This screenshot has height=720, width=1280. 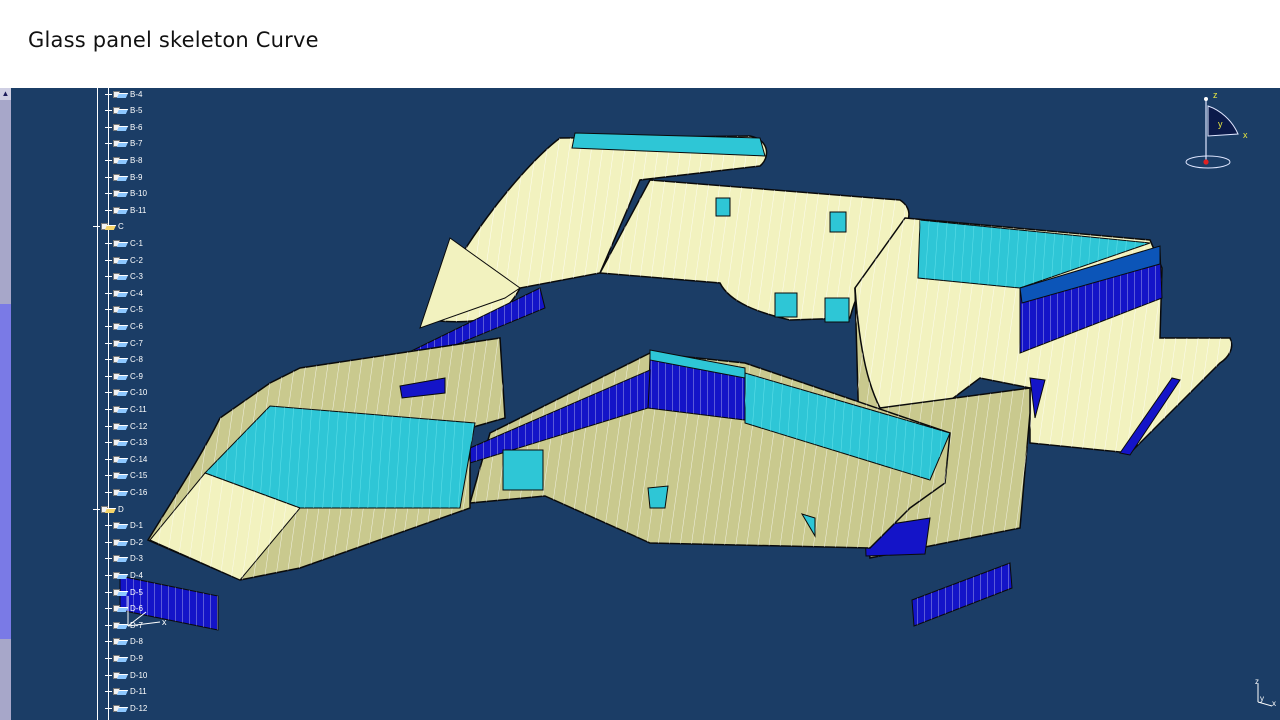 What do you see at coordinates (121, 509) in the screenshot?
I see `tree-node-label: D` at bounding box center [121, 509].